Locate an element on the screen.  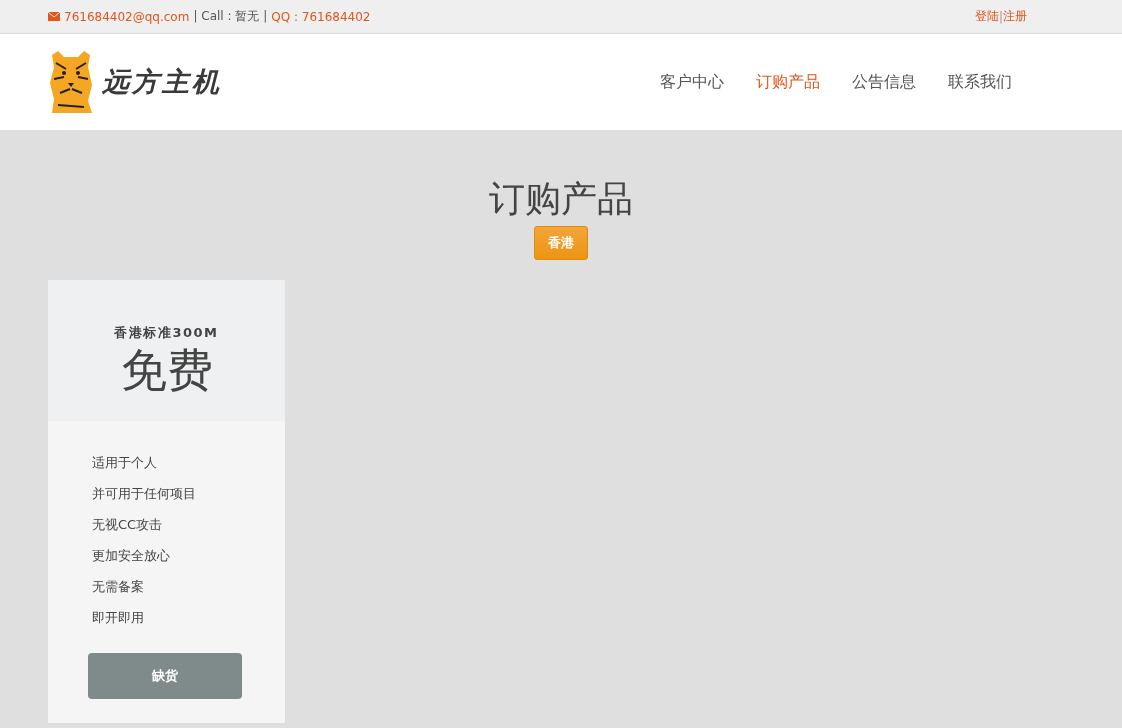
call-text: | Call : 暂无 | is located at coordinates (230, 16).